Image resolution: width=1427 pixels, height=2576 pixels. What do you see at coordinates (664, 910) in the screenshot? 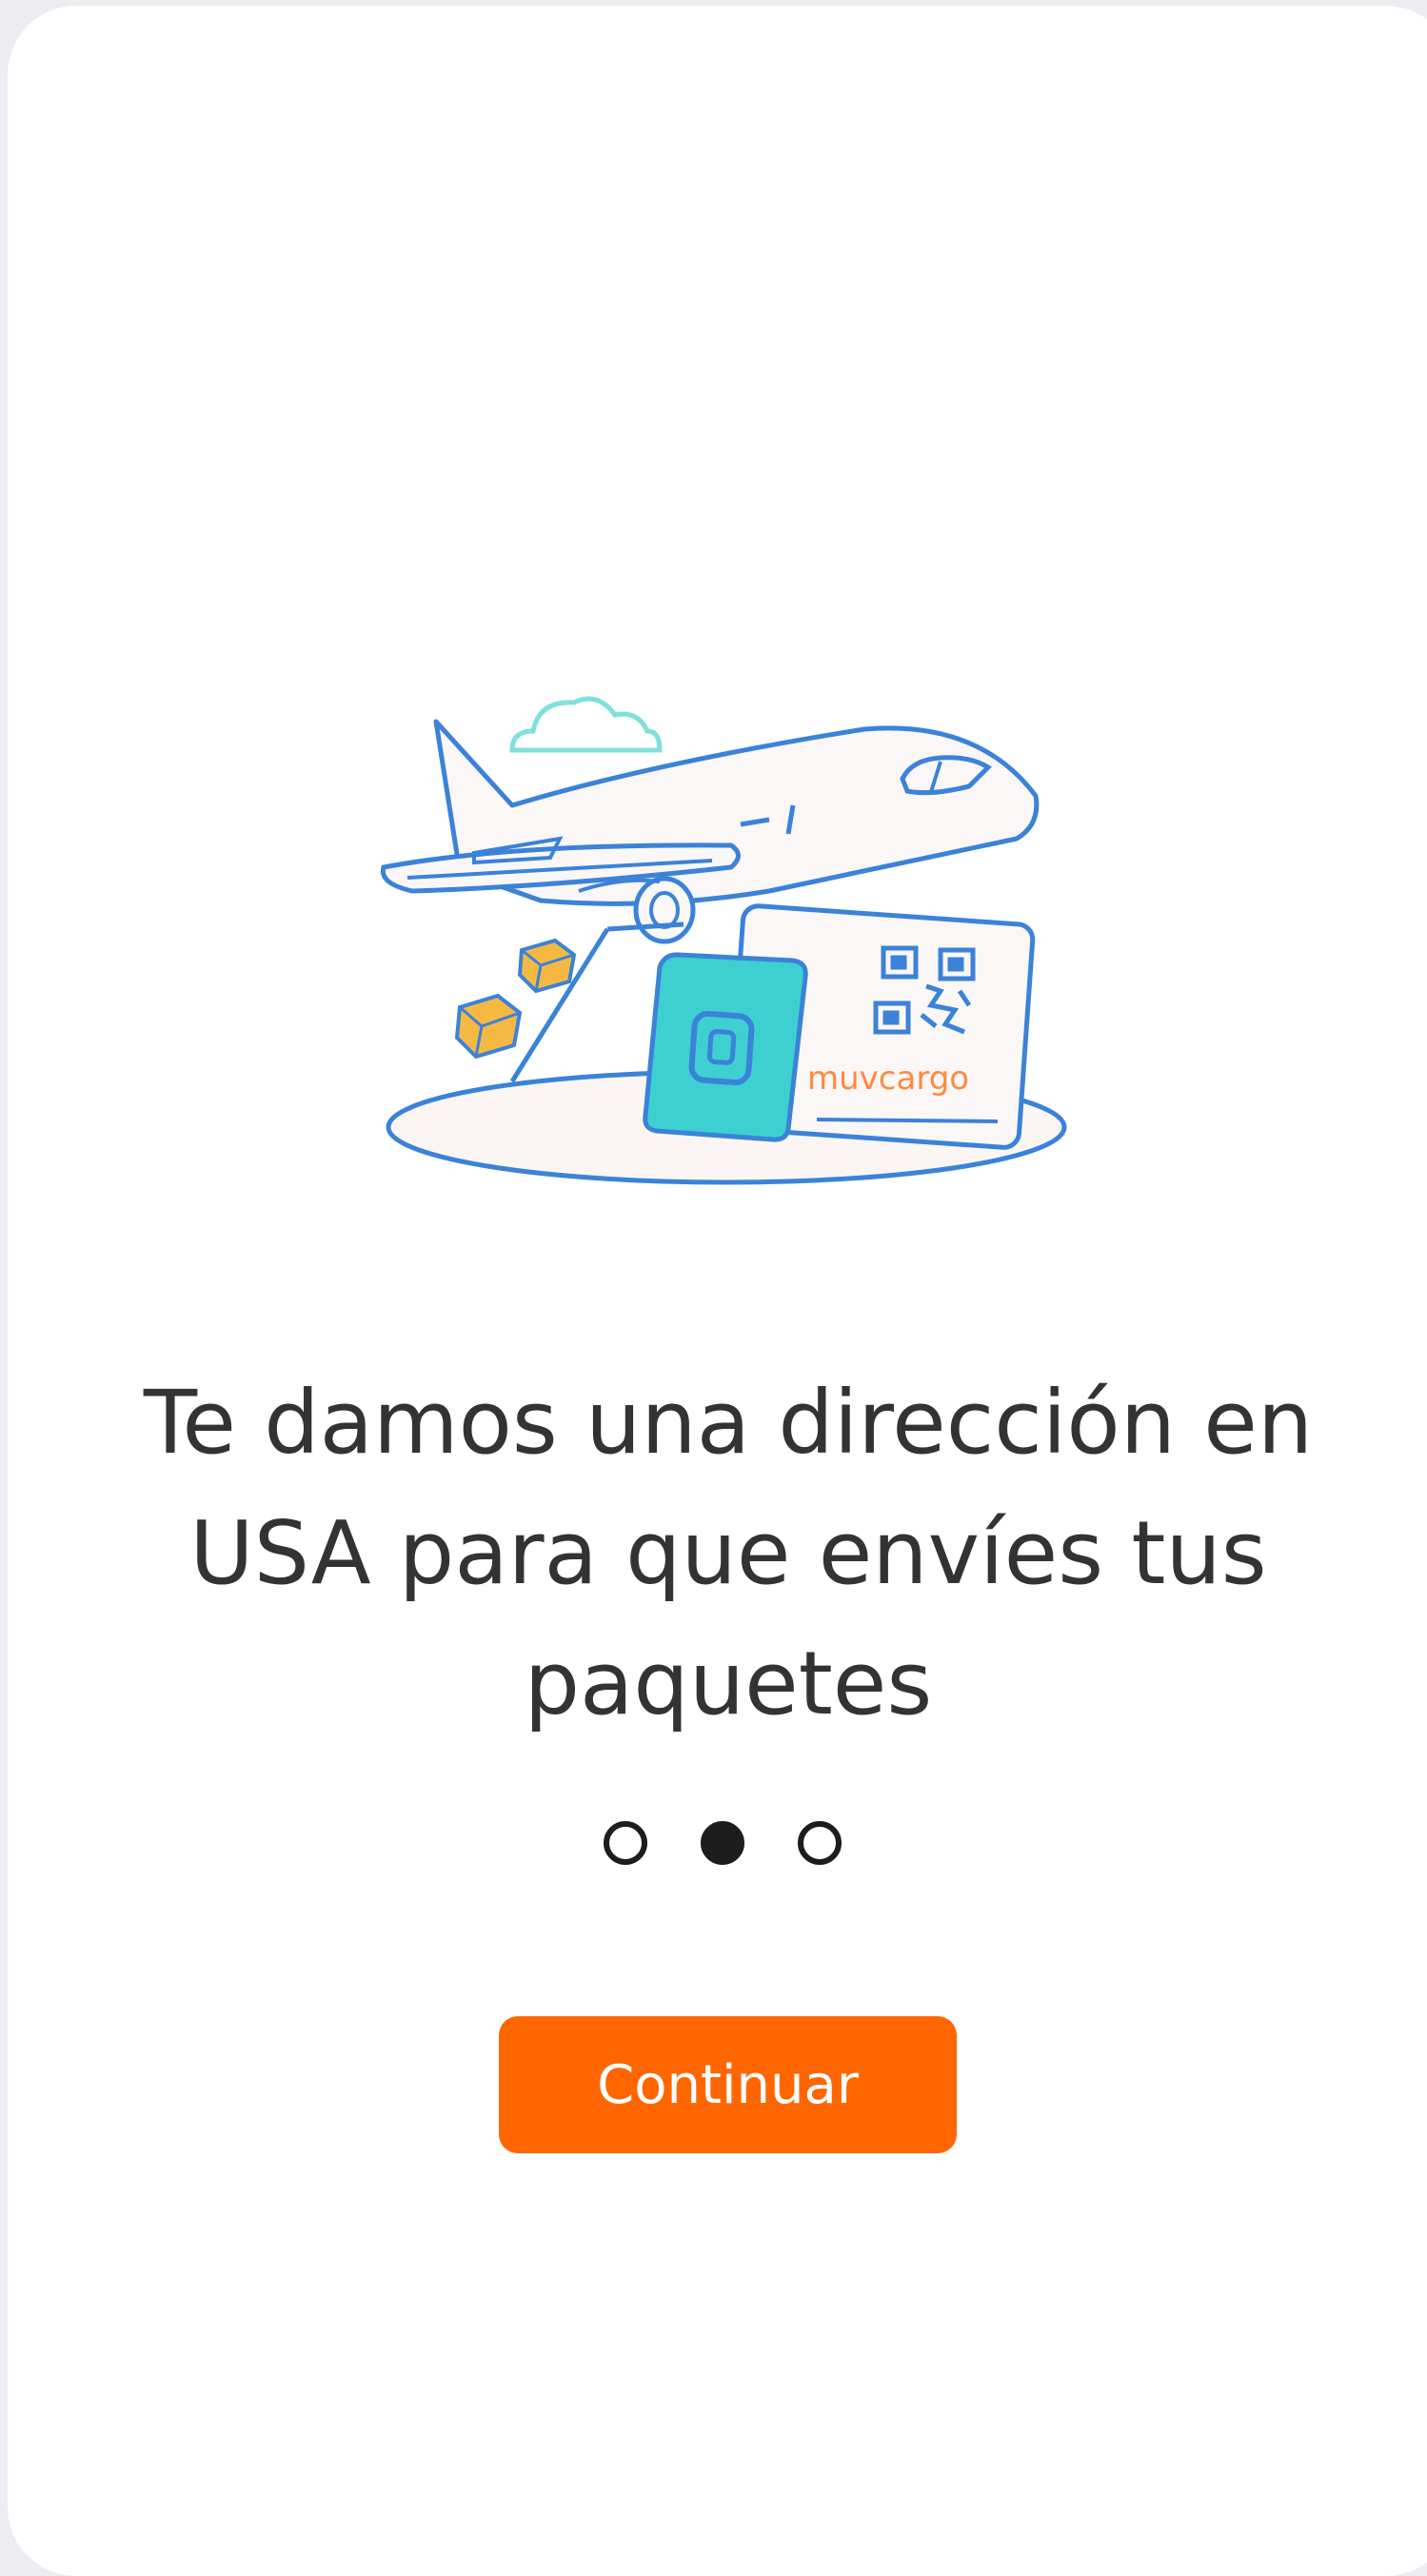
I see `airplane-engine` at bounding box center [664, 910].